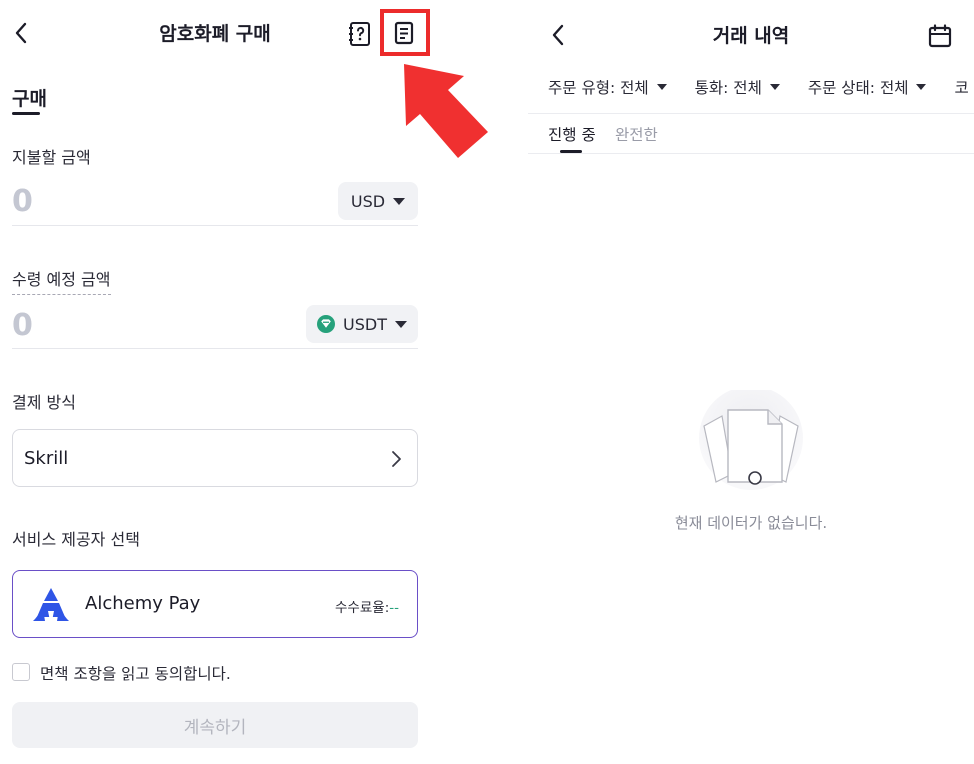 This screenshot has height=764, width=974. I want to click on provider-label: 서비스 제공자 선택, so click(76, 539).